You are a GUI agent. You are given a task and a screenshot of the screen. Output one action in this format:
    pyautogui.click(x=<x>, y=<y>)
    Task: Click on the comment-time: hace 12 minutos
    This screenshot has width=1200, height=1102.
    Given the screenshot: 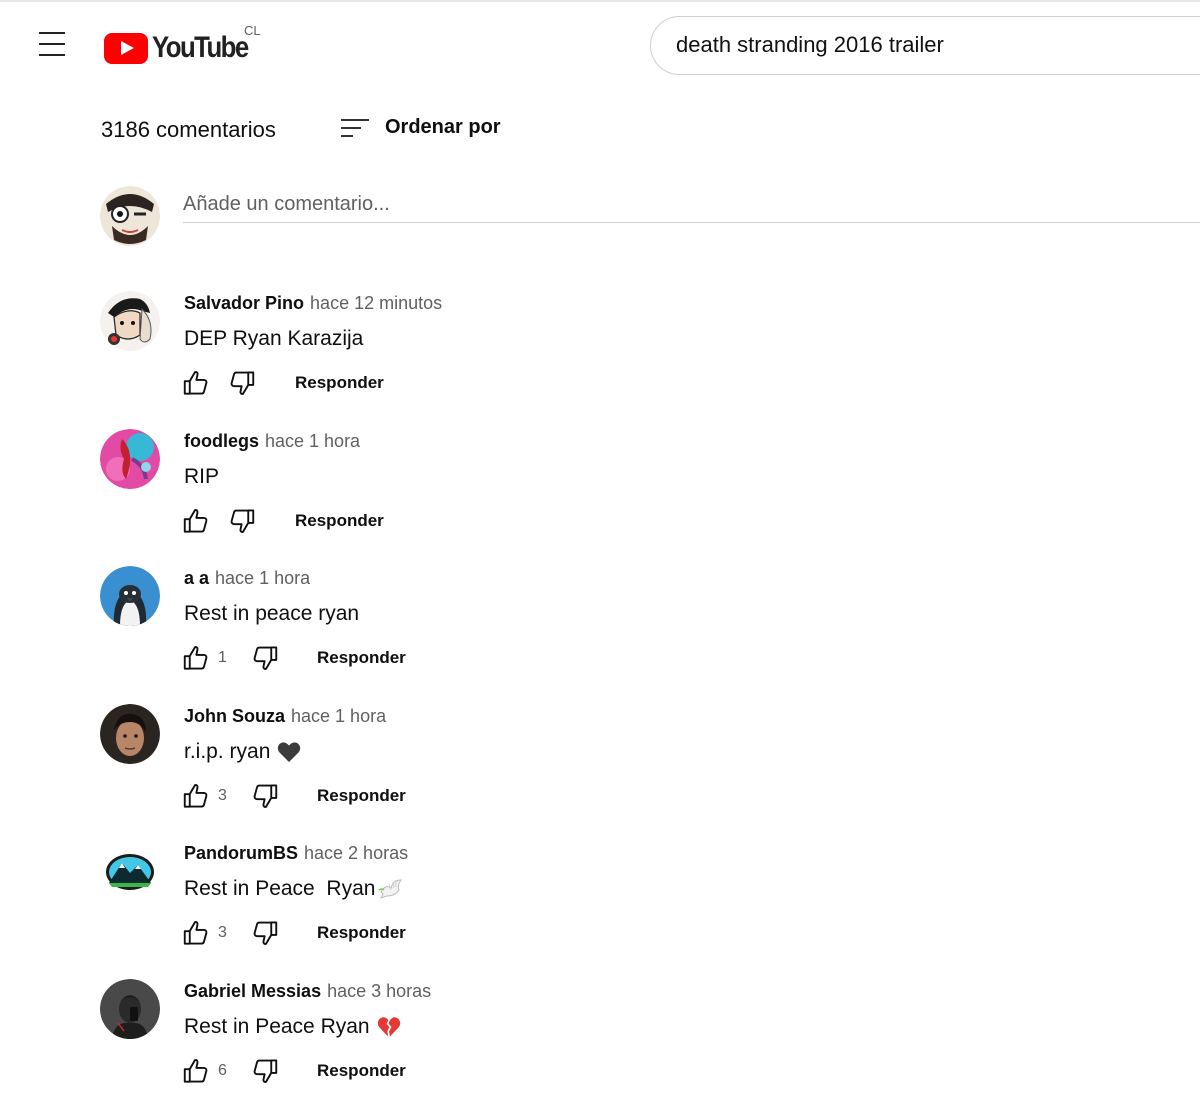 What is the action you would take?
    pyautogui.click(x=376, y=303)
    